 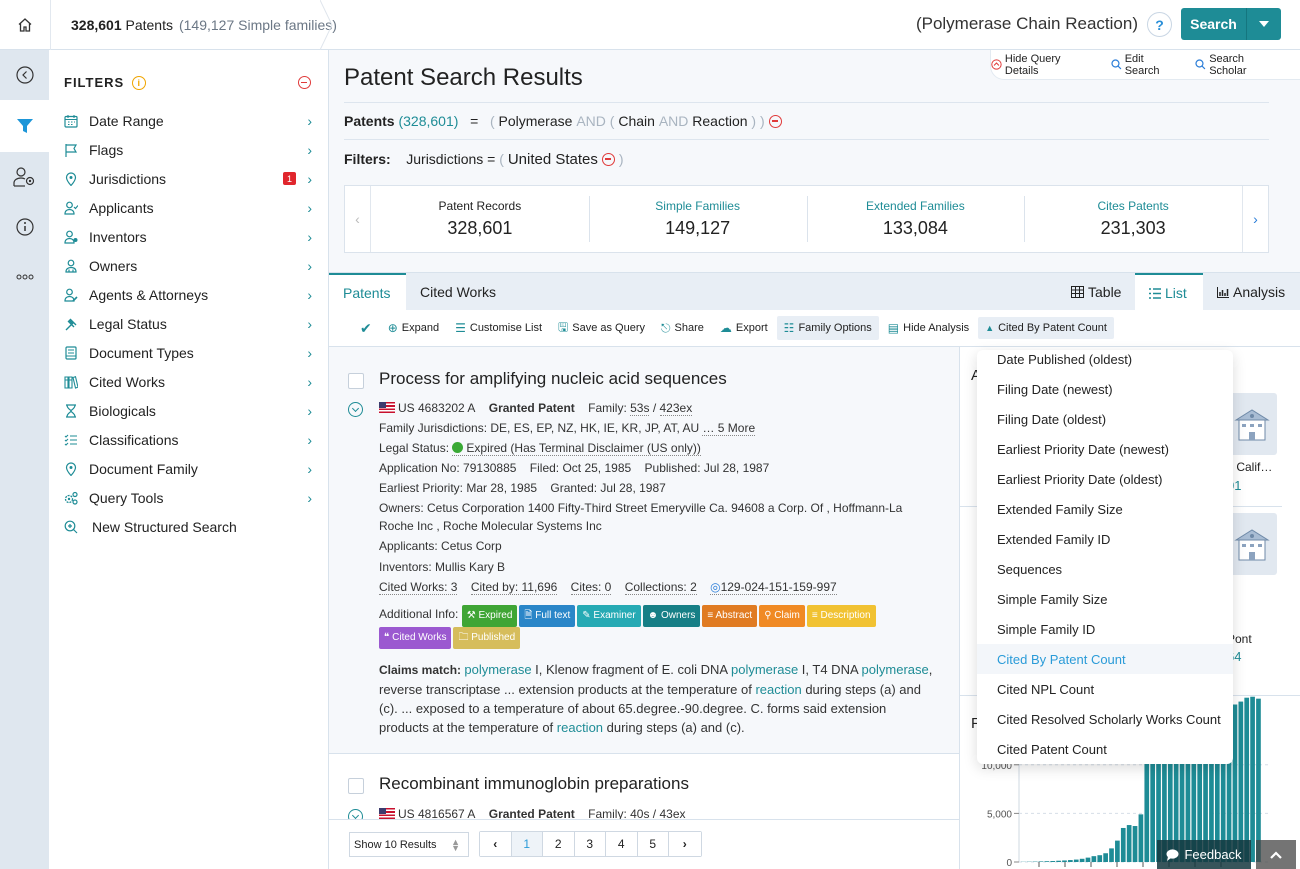 I want to click on save-as-query-button: 🖫 Save as Query, so click(x=601, y=328).